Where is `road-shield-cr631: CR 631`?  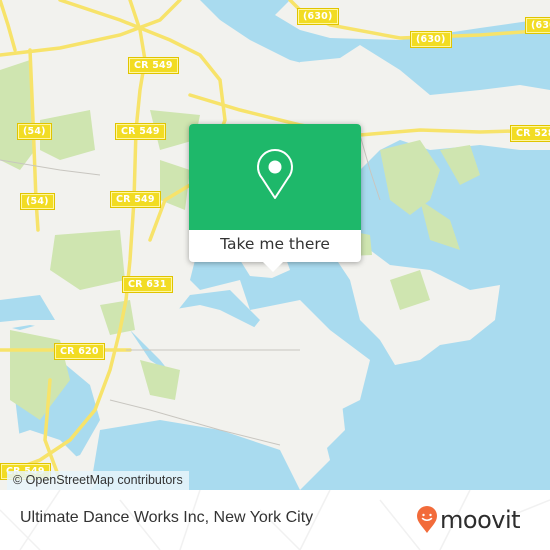 road-shield-cr631: CR 631 is located at coordinates (147, 284).